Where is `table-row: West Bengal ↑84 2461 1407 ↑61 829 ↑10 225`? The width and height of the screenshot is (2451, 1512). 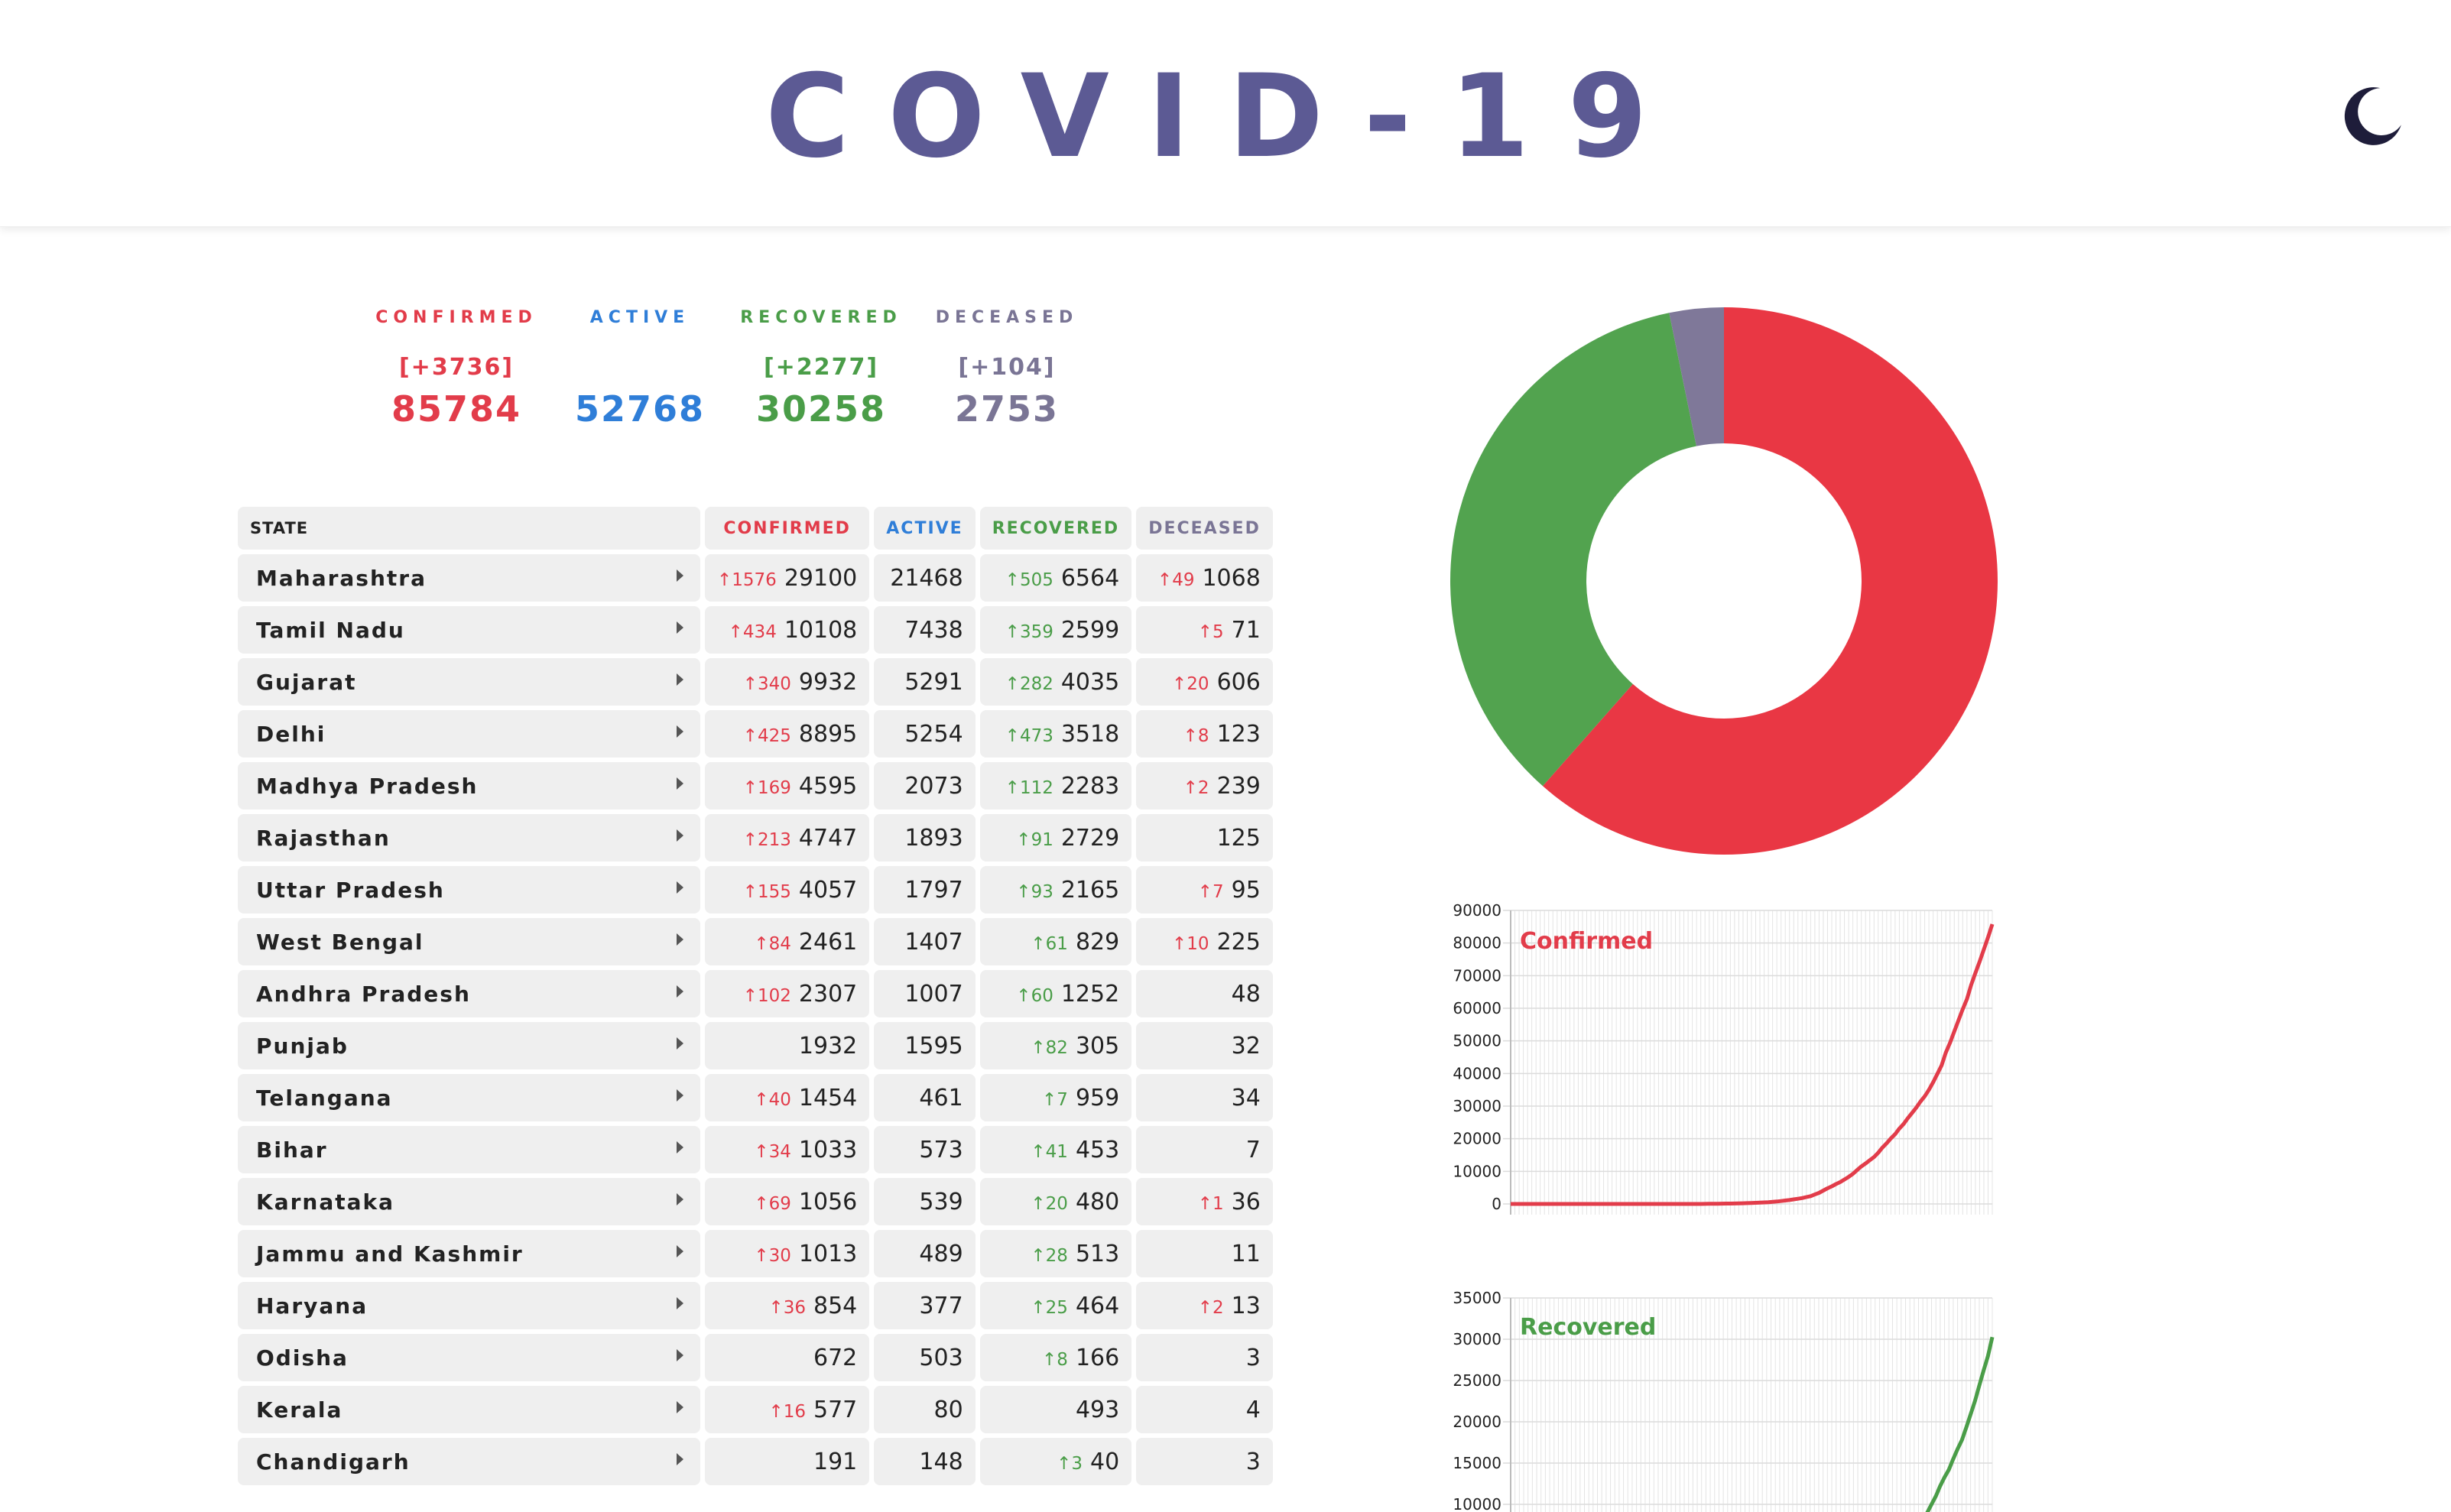 table-row: West Bengal ↑84 2461 1407 ↑61 829 ↑10 225 is located at coordinates (755, 941).